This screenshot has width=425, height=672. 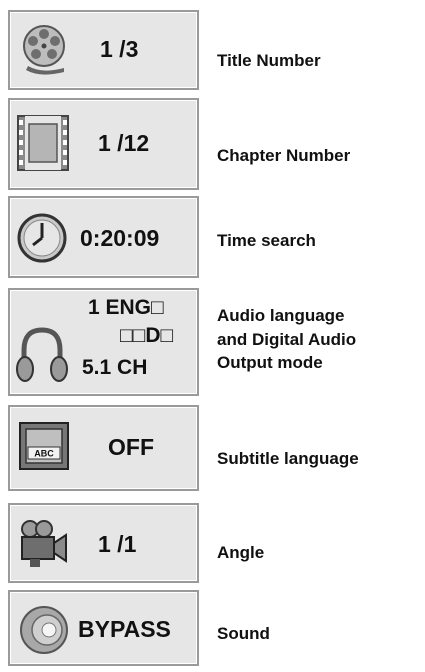 What do you see at coordinates (126, 307) in the screenshot?
I see `audio-language-value: 1 ENG□` at bounding box center [126, 307].